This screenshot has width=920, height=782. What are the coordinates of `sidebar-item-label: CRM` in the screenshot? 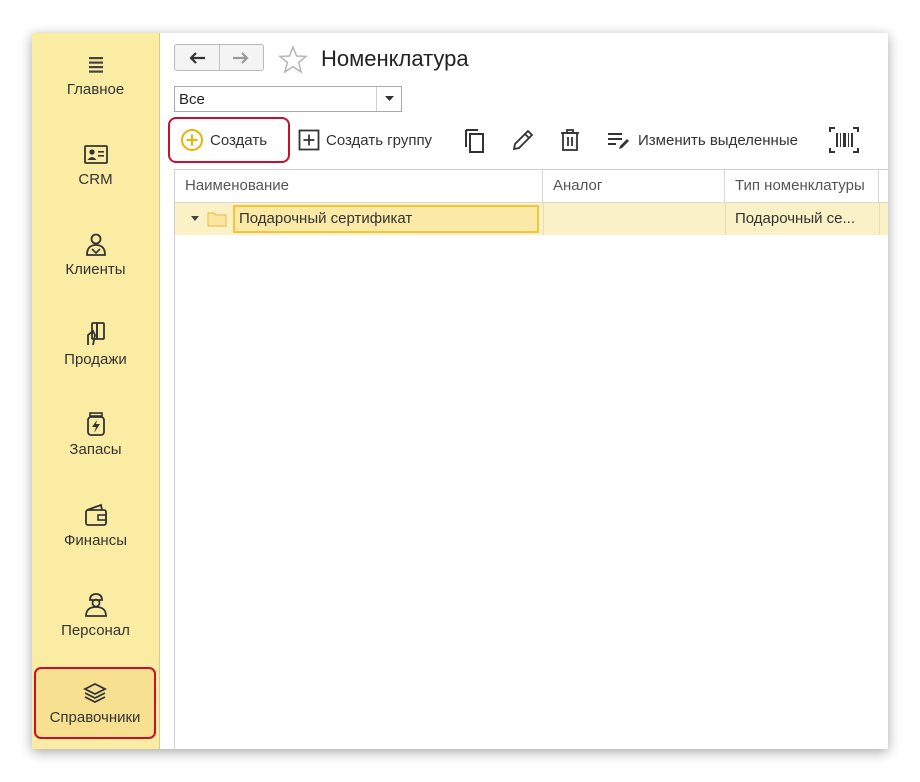 It's located at (95, 179).